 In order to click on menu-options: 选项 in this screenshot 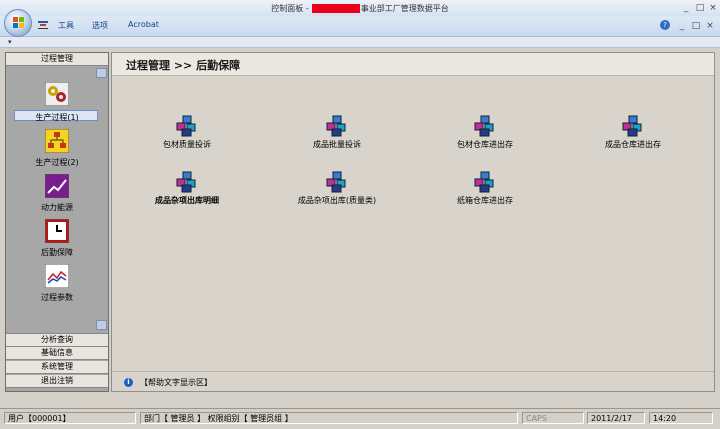, I will do `click(100, 25)`.